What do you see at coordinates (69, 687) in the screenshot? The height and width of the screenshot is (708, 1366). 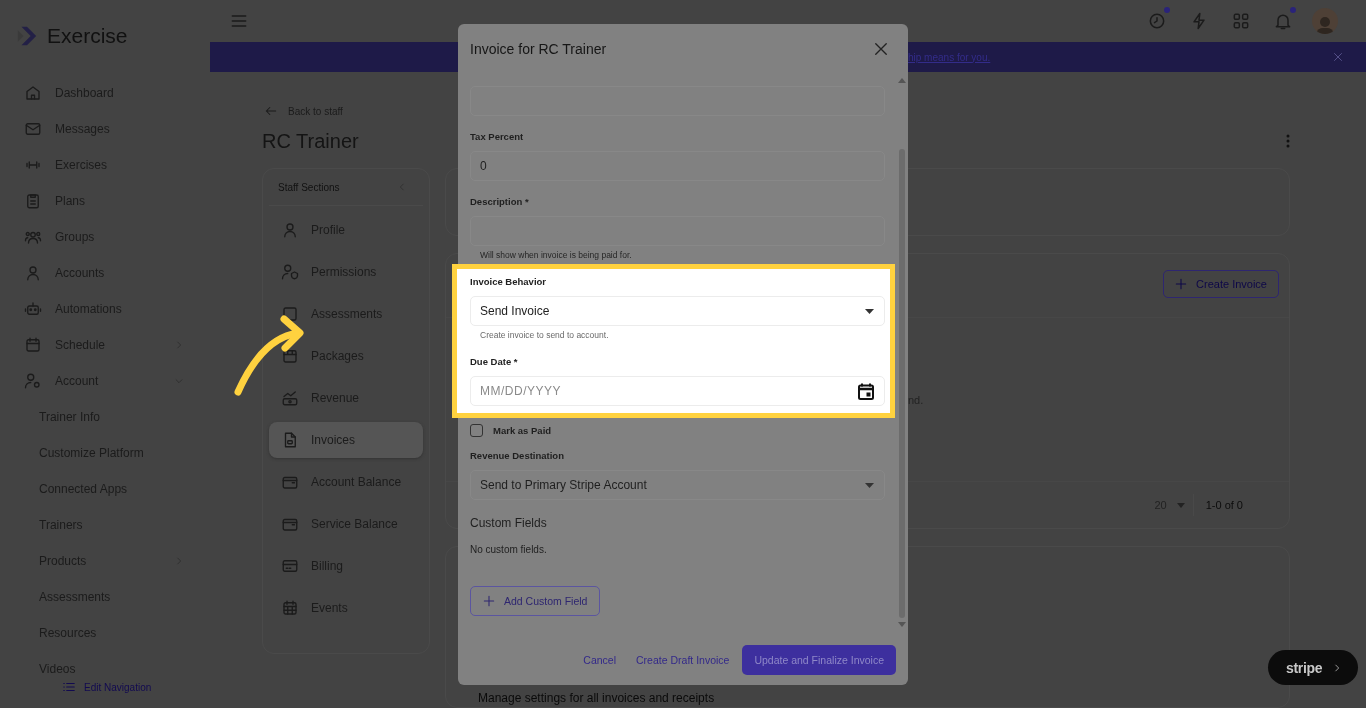 I see `list-icon` at bounding box center [69, 687].